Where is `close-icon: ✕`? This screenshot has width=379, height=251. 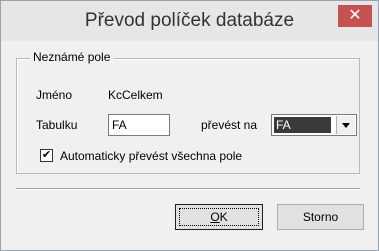 close-icon: ✕ is located at coordinates (355, 15).